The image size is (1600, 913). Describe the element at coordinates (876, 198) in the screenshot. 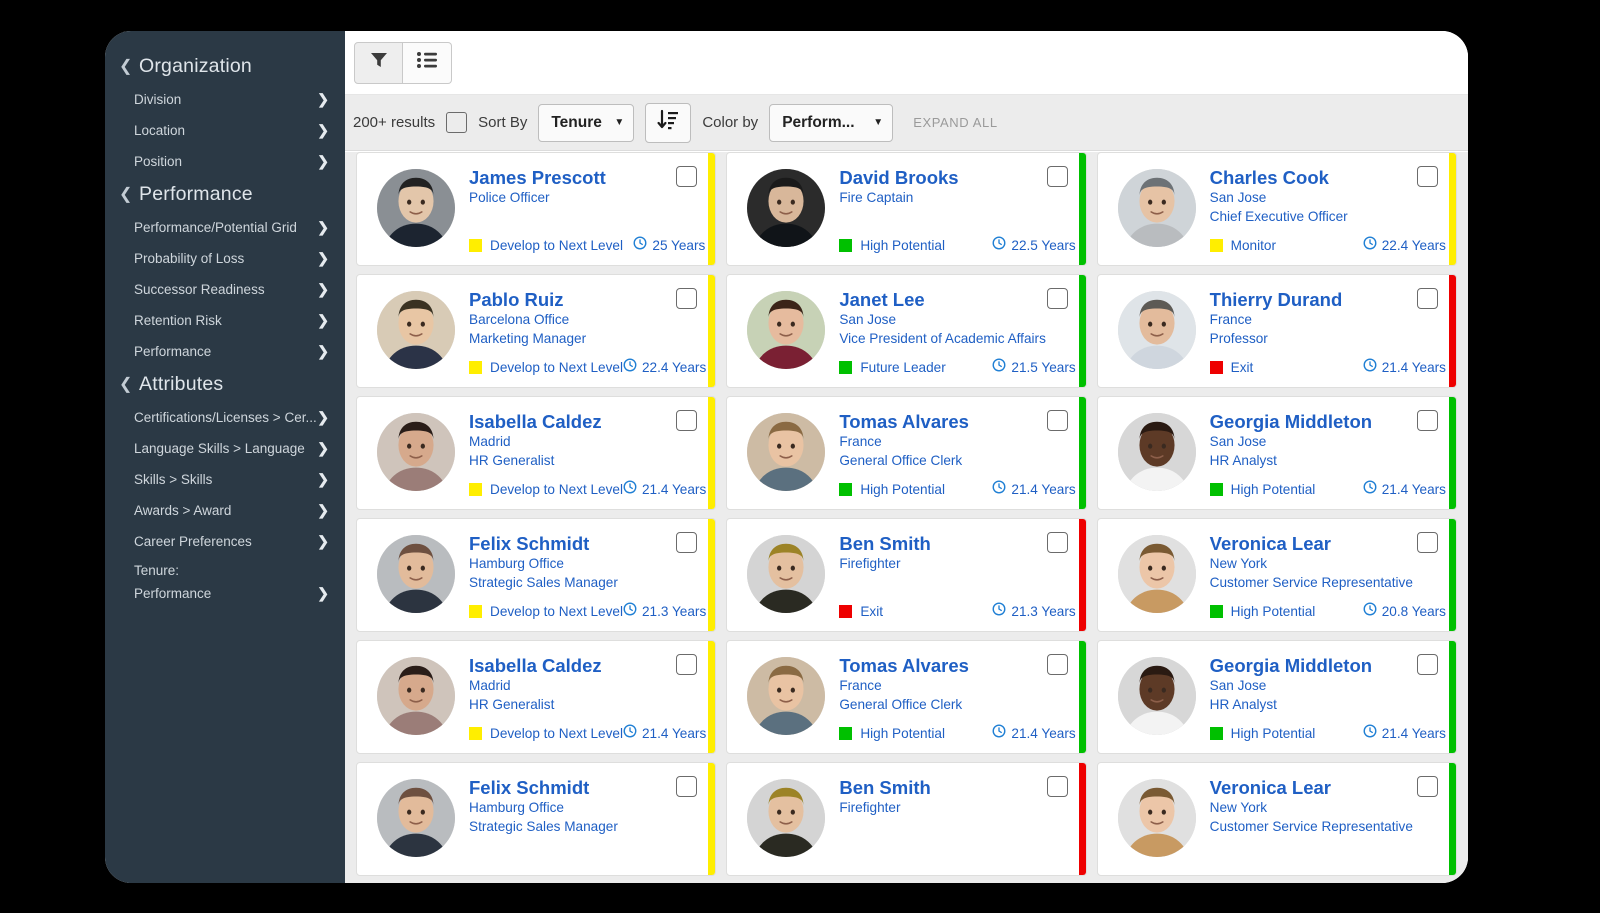

I see `card-job-title: Fire Captain` at that location.